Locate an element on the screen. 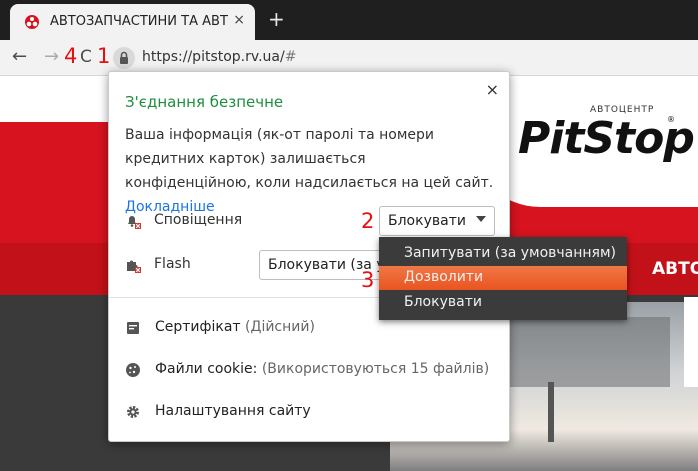  site-info-button is located at coordinates (124, 58).